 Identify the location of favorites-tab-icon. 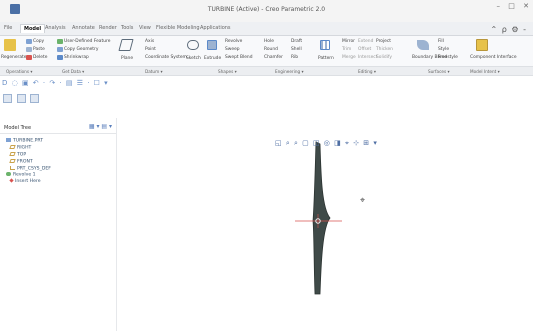
(35, 98).